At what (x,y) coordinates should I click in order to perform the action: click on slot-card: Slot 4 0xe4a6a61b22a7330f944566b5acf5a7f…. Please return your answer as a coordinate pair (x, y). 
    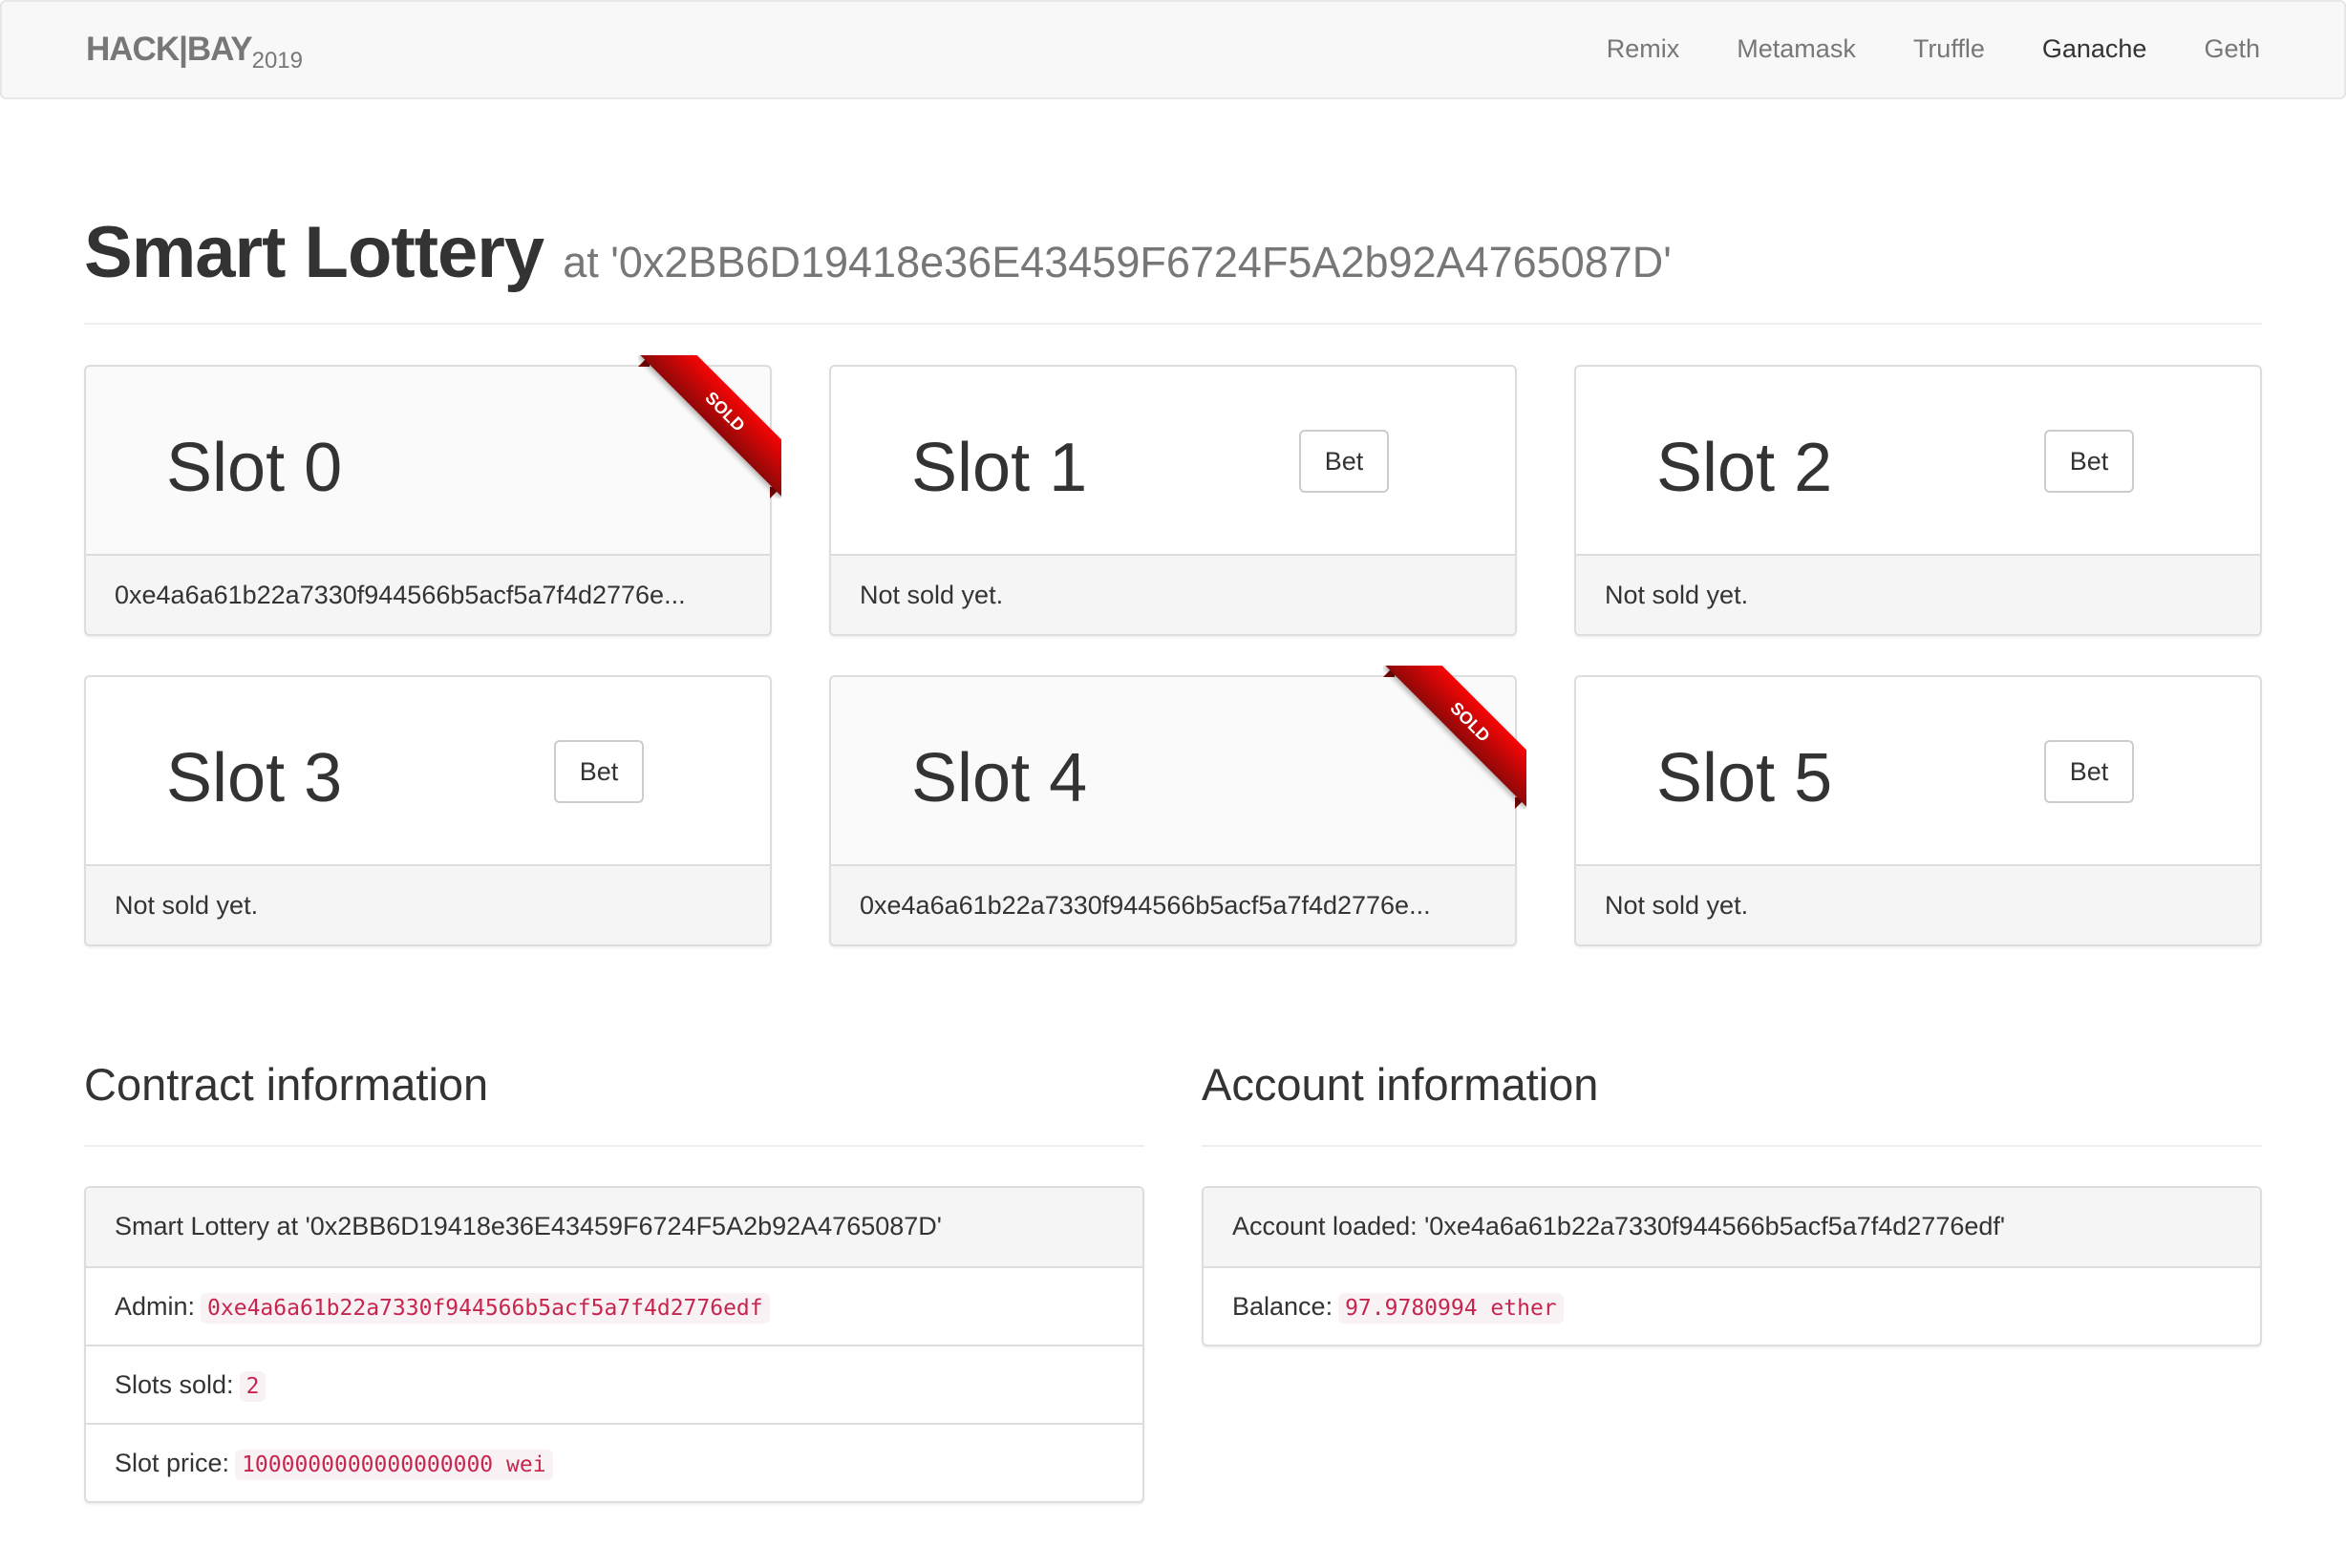
    Looking at the image, I should click on (1178, 806).